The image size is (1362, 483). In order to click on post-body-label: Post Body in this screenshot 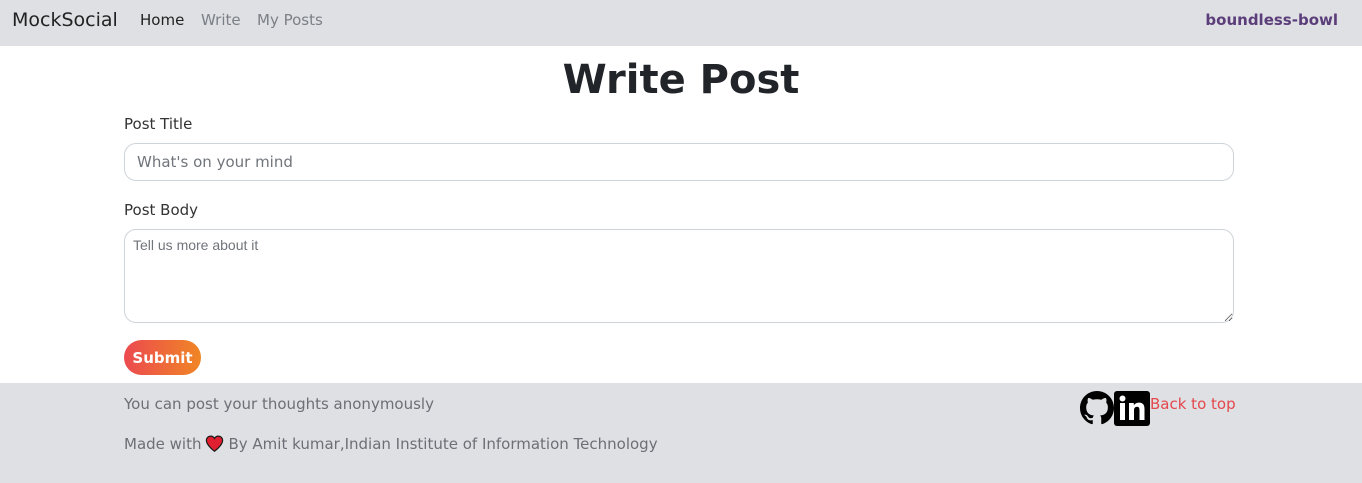, I will do `click(161, 210)`.